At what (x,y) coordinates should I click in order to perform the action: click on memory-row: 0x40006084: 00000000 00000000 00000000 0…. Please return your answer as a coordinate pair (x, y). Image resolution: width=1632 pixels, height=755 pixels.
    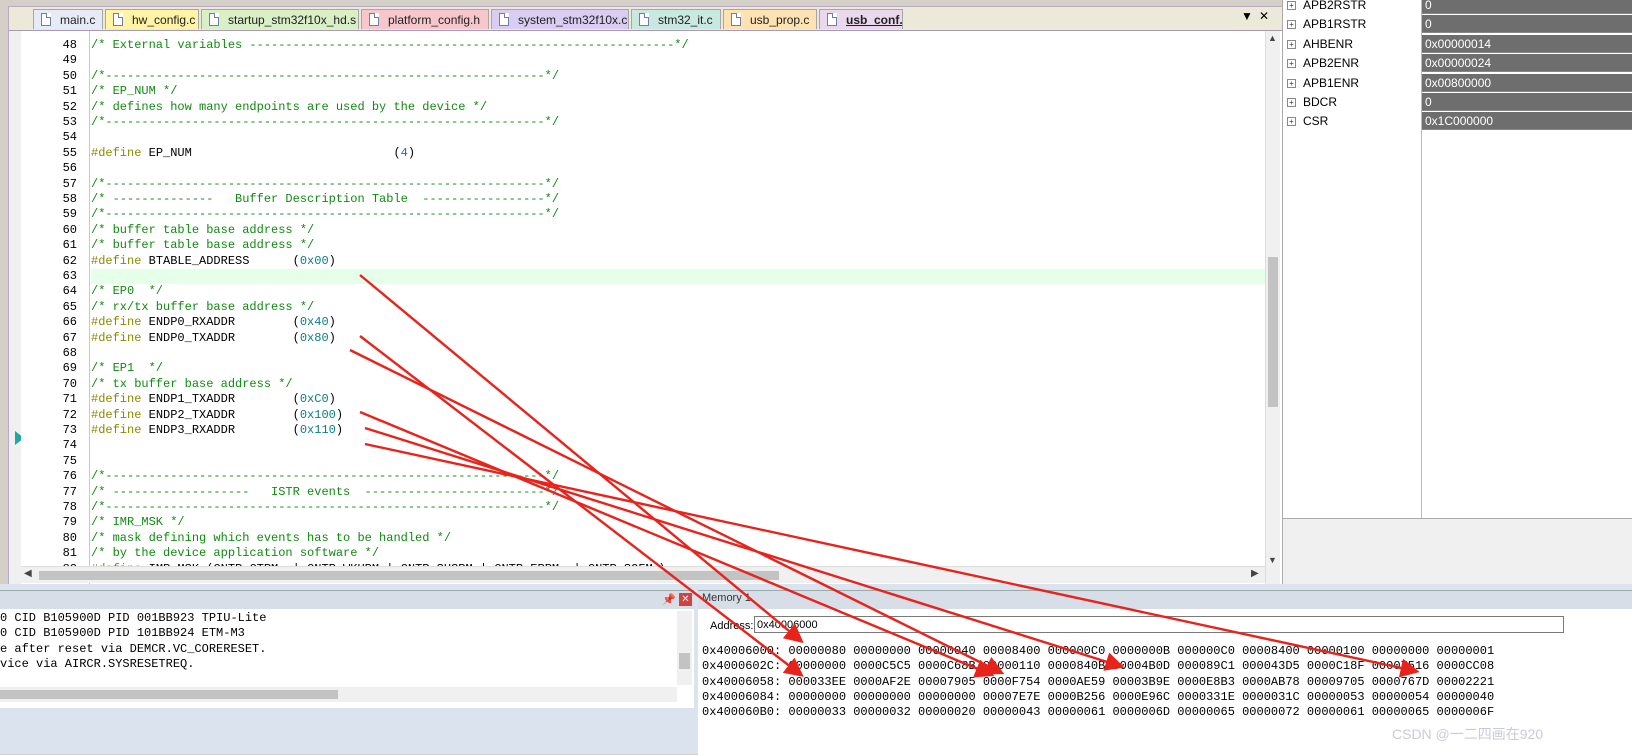
    Looking at the image, I should click on (1098, 697).